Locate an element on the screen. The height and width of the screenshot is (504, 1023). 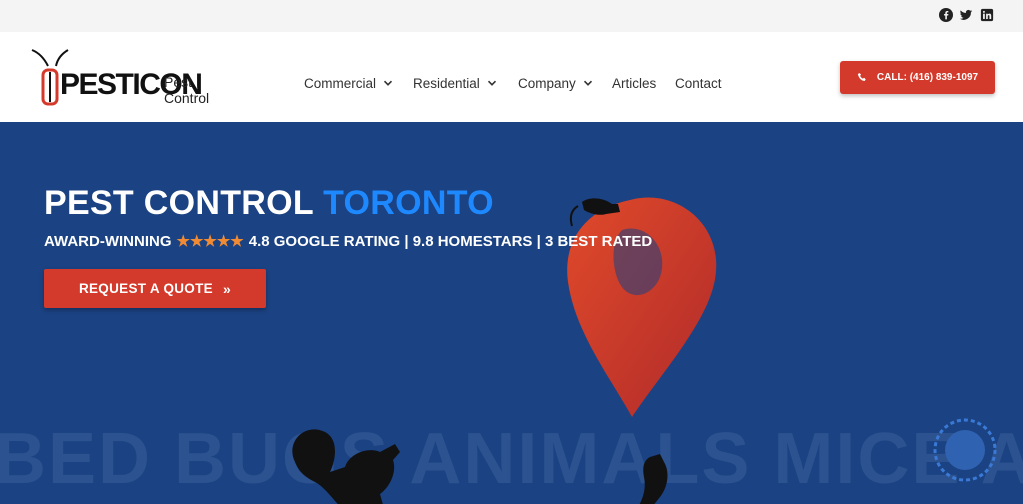
top-bar is located at coordinates (511, 16).